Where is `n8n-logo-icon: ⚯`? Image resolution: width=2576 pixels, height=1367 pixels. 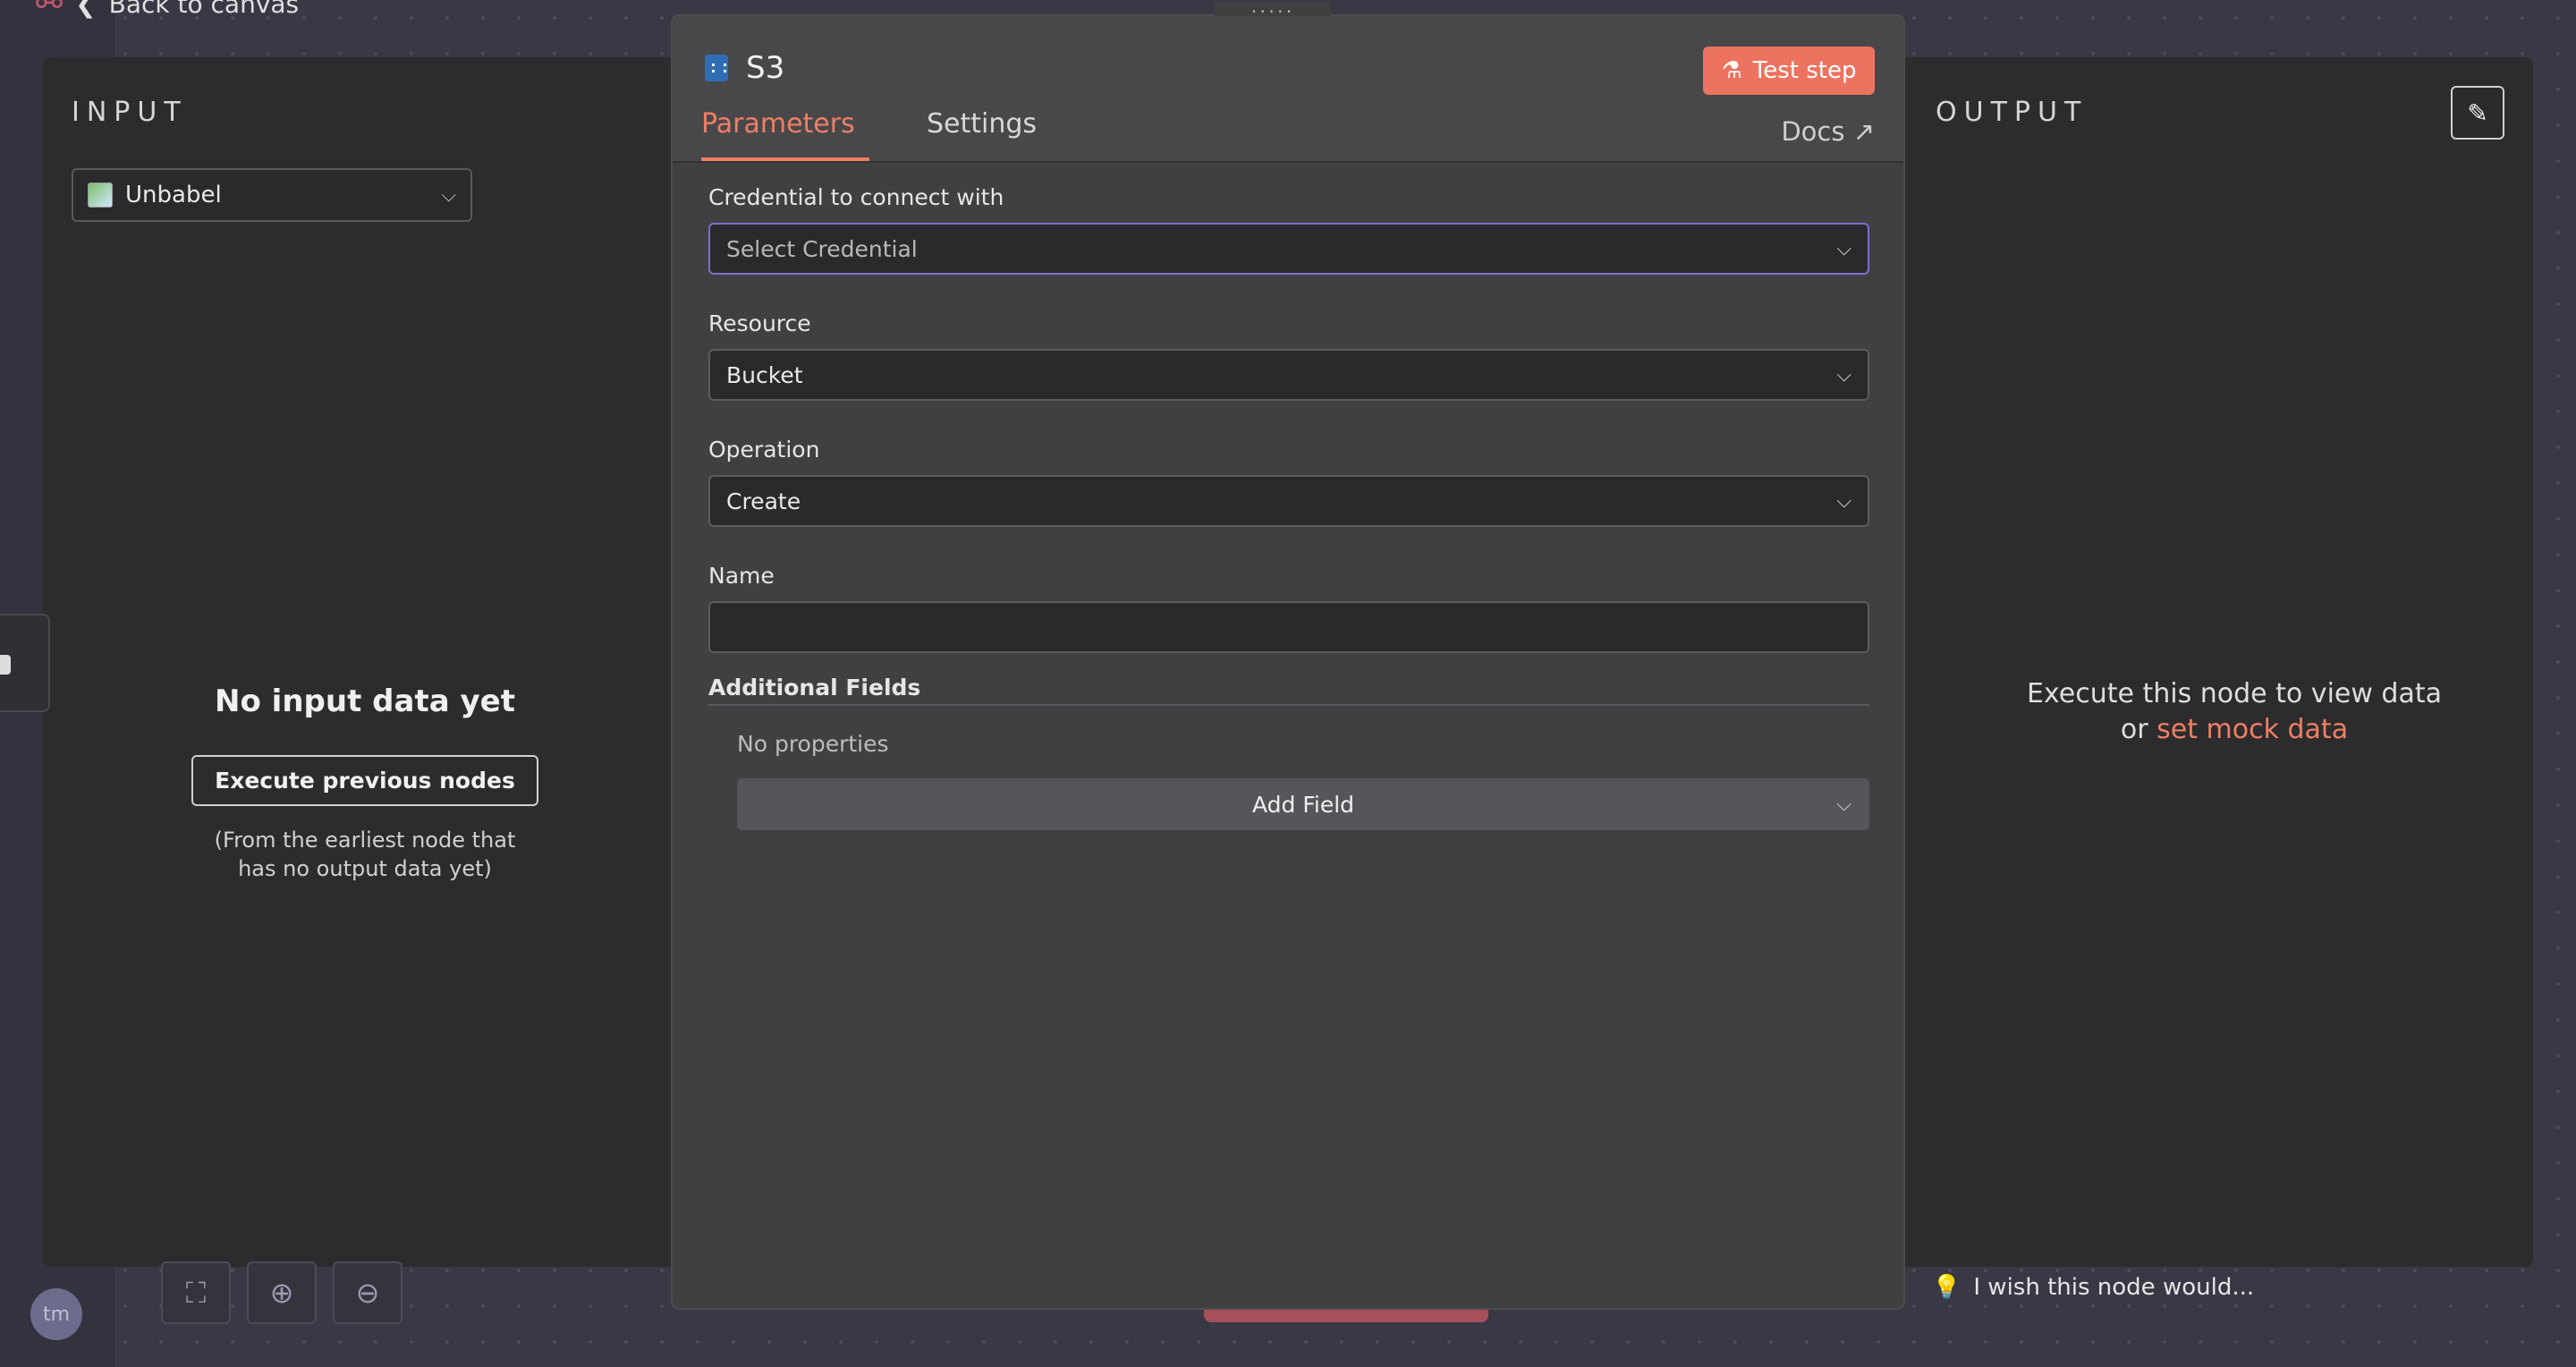
n8n-logo-icon: ⚯ is located at coordinates (50, 11).